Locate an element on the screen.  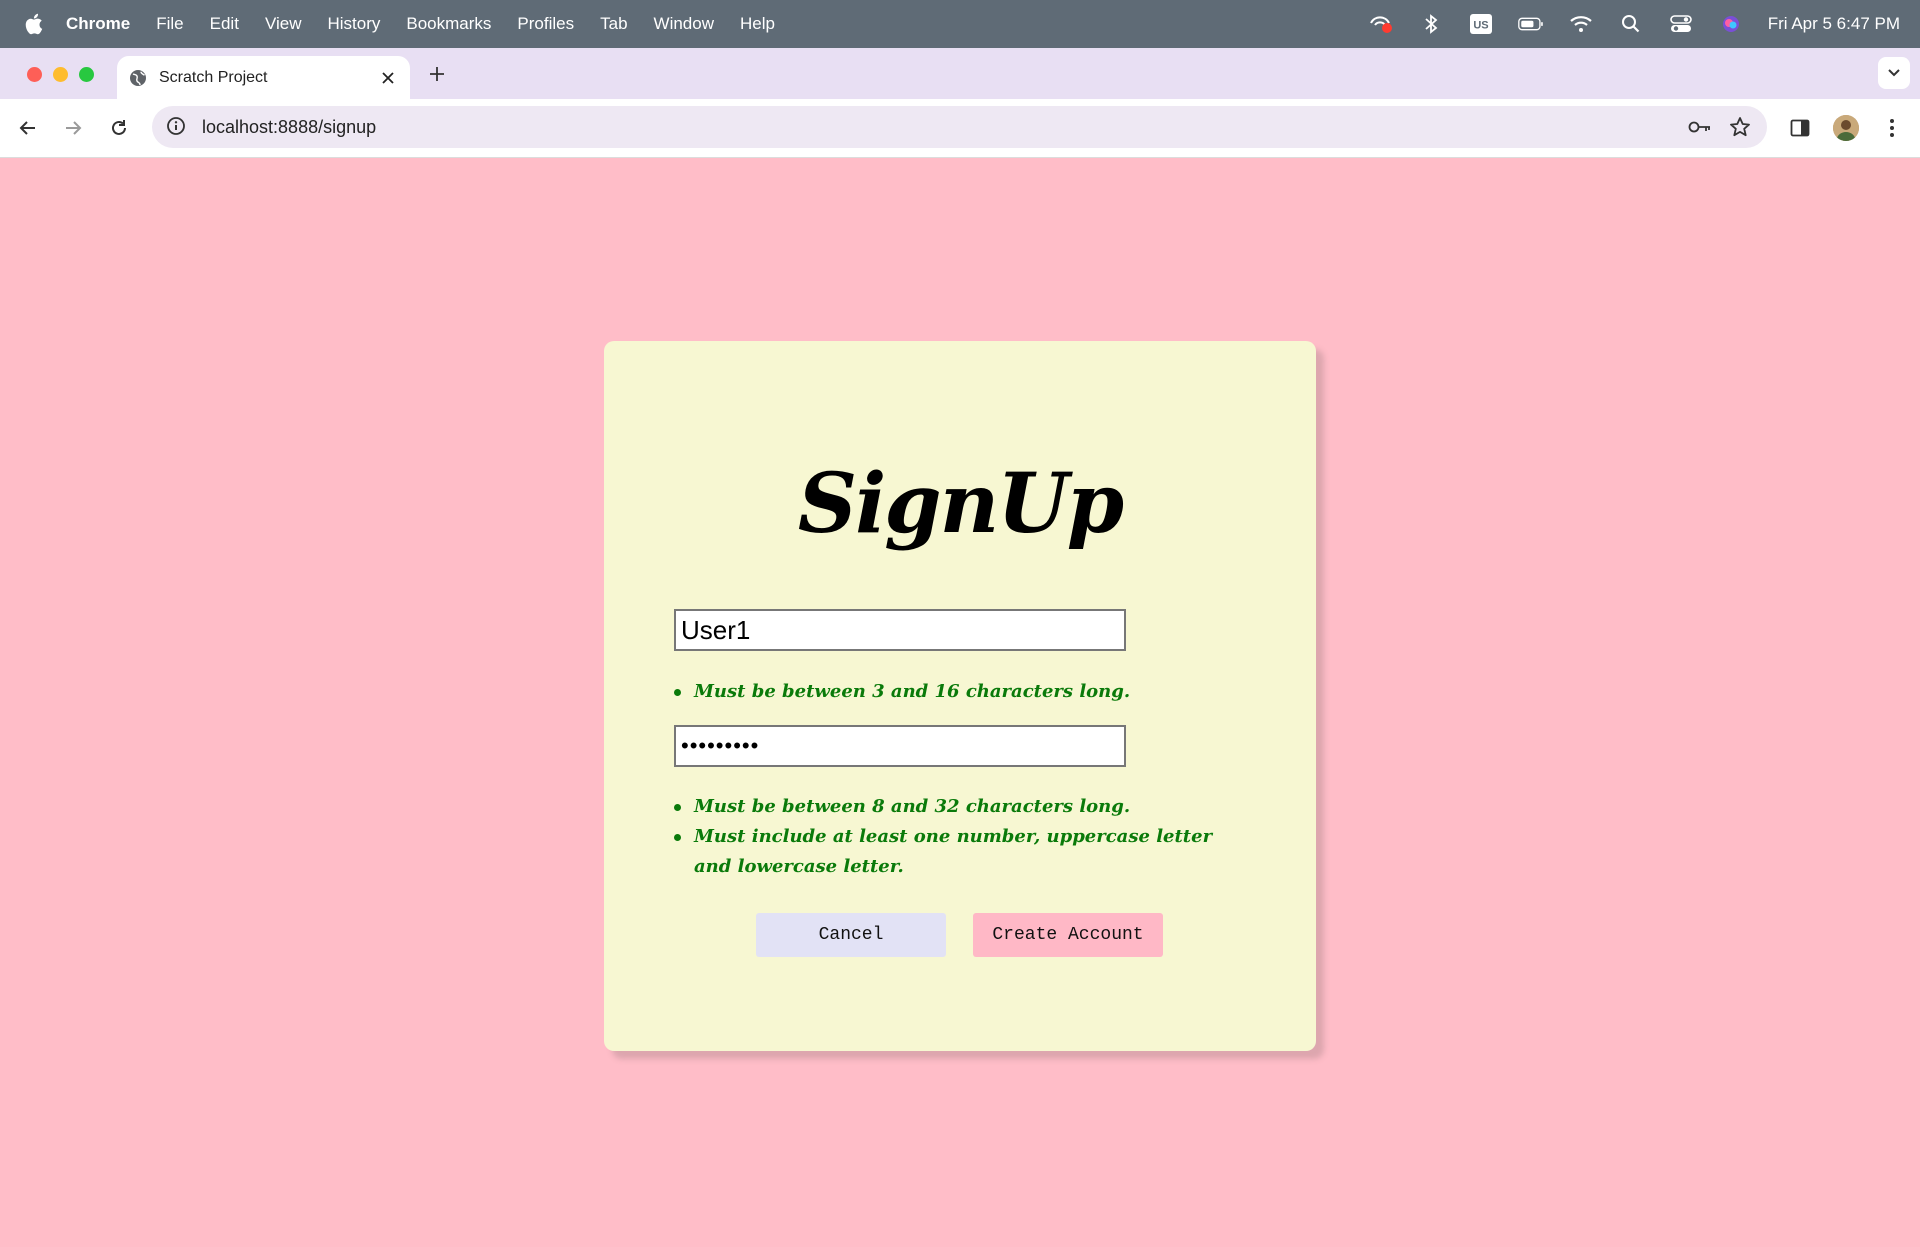
tab-scratch-project: Scratch Project is located at coordinates (263, 77).